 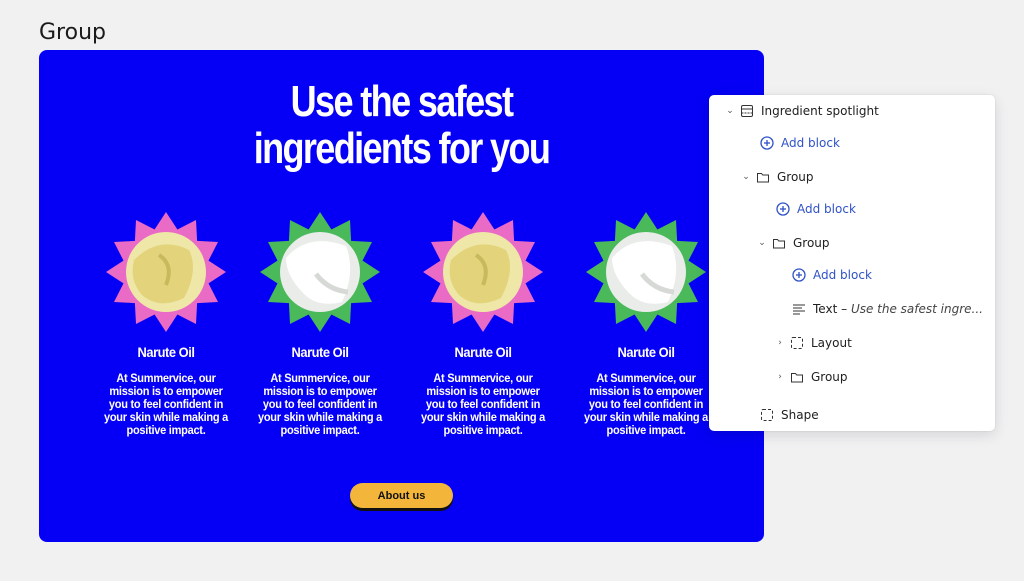 What do you see at coordinates (884, 377) in the screenshot?
I see `tree-item-group: › Group` at bounding box center [884, 377].